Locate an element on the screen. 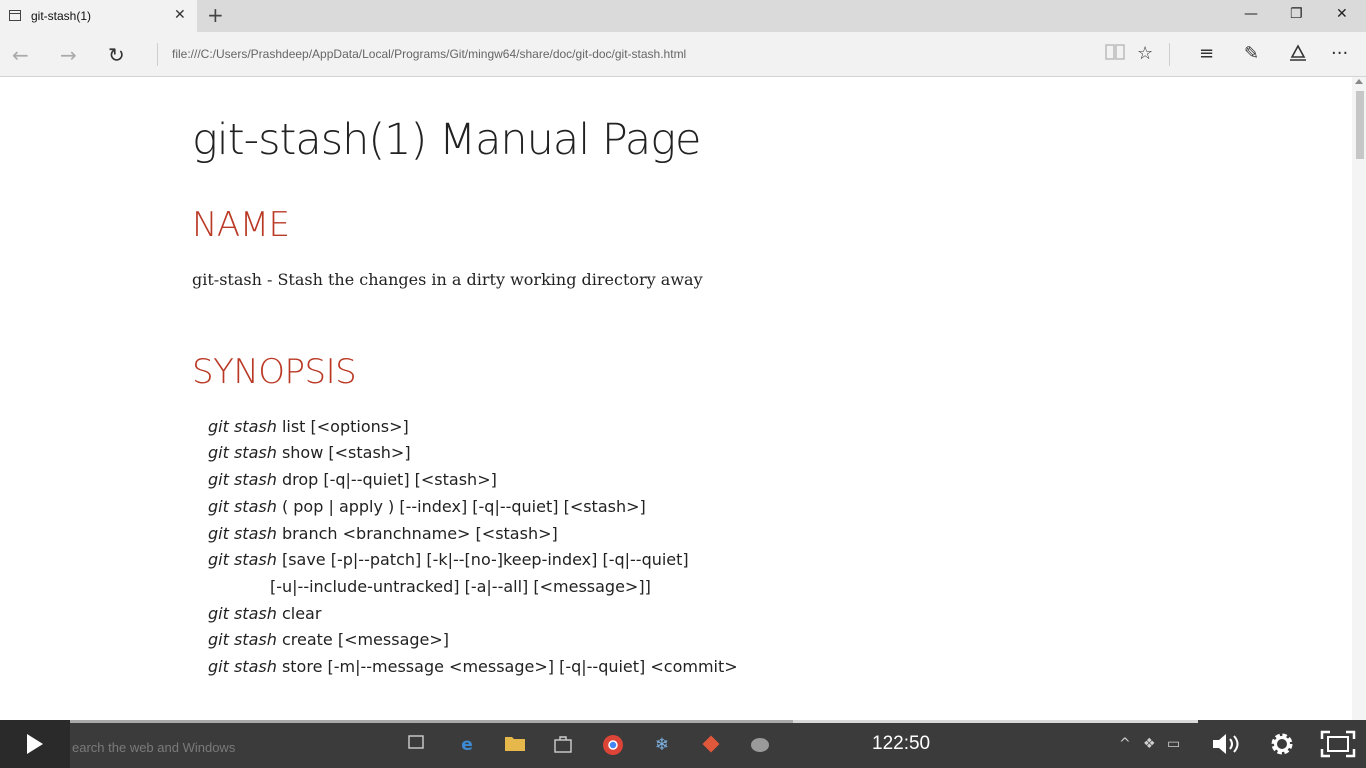  close-window-button: ✕ is located at coordinates (1342, 14).